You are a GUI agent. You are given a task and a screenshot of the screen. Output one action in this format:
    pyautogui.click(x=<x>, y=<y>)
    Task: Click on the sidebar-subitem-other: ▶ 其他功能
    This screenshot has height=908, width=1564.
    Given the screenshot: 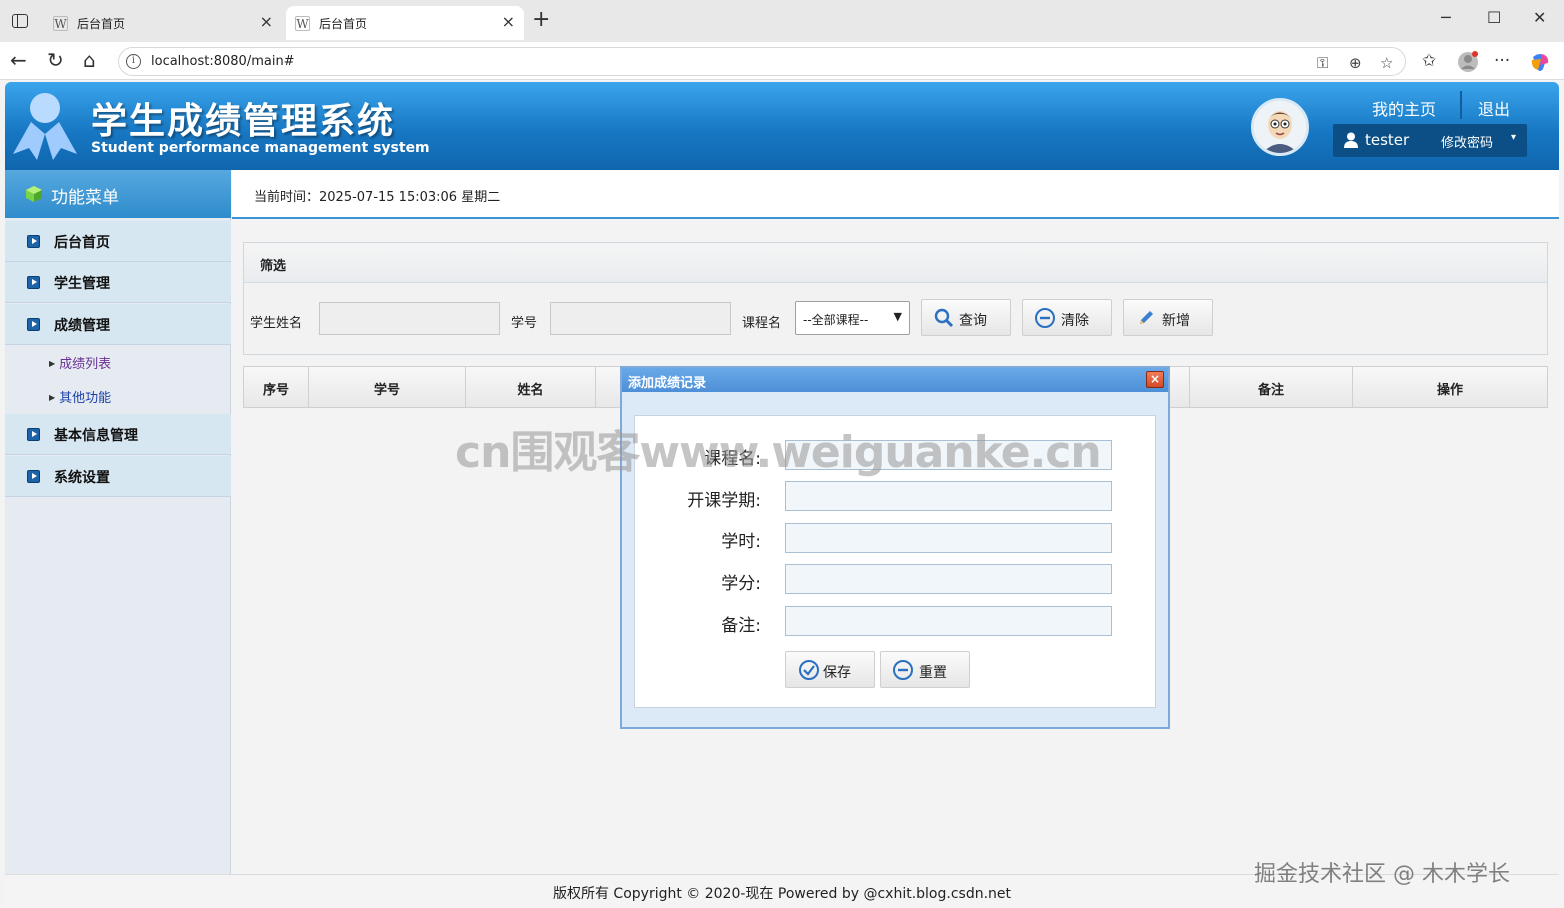 What is the action you would take?
    pyautogui.click(x=80, y=396)
    